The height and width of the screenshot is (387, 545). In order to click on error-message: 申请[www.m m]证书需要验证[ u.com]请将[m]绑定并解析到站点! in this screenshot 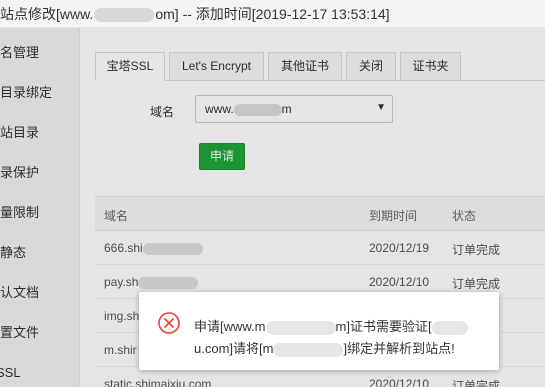, I will do `click(341, 338)`.